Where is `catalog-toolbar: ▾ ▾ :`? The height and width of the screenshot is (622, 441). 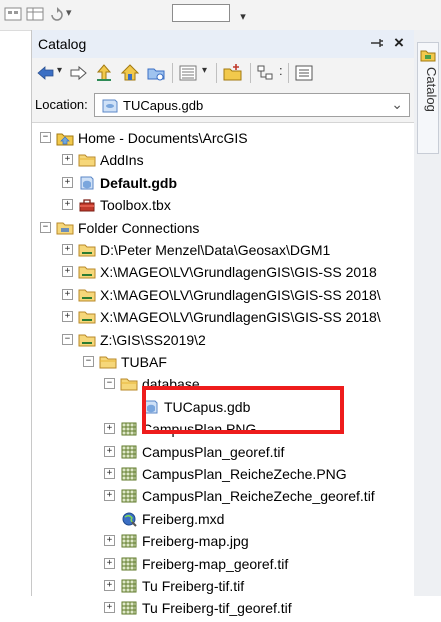 catalog-toolbar: ▾ ▾ : is located at coordinates (223, 73).